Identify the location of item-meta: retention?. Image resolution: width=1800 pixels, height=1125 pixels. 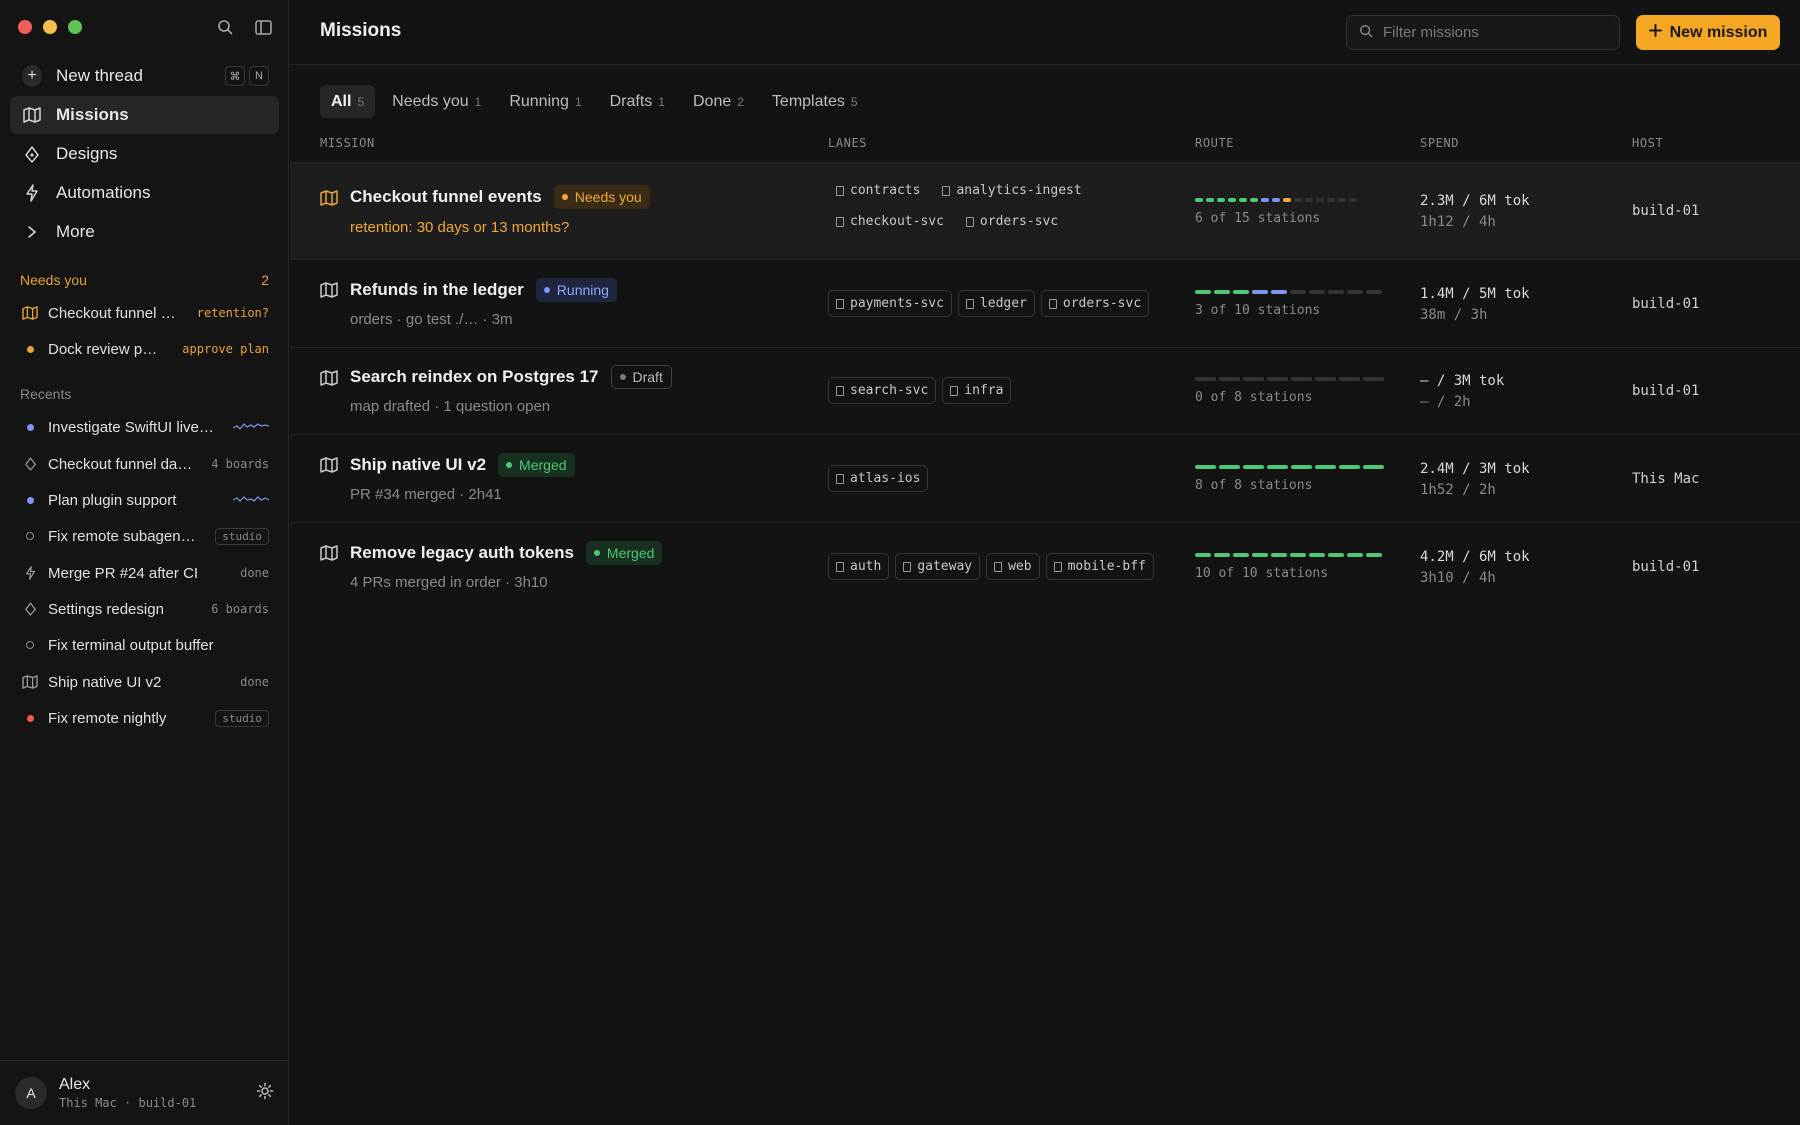
(232, 313).